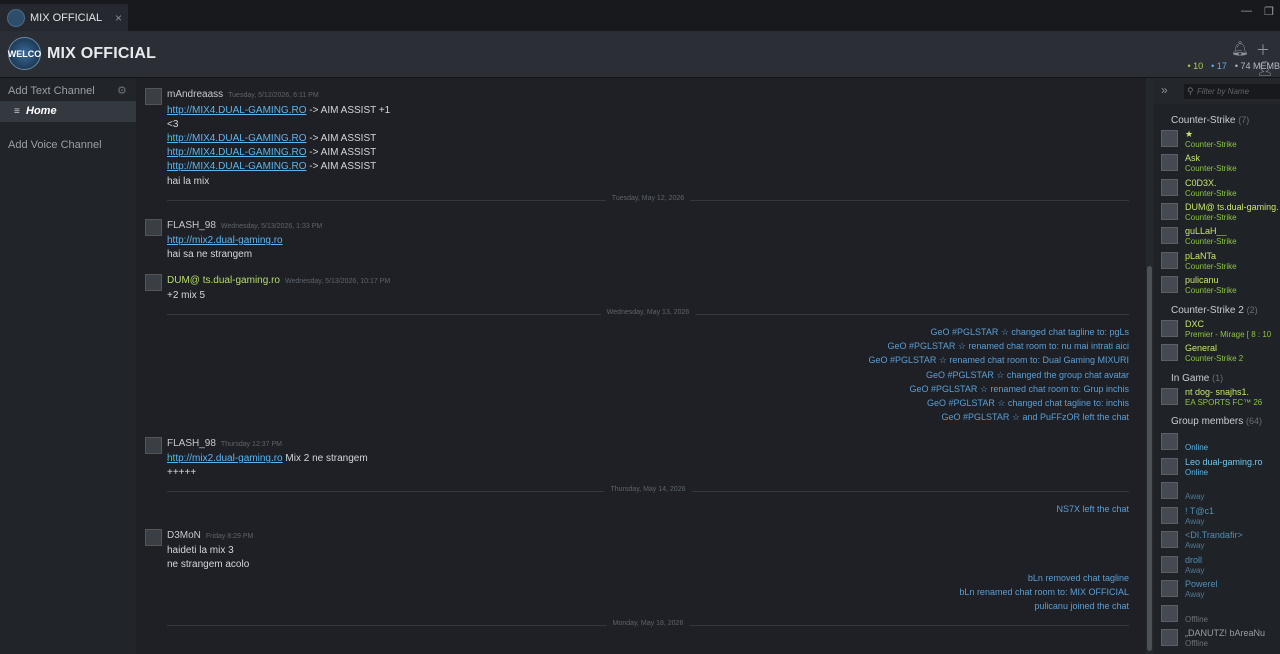 The image size is (1280, 654). I want to click on member-item: Away, so click(1220, 492).